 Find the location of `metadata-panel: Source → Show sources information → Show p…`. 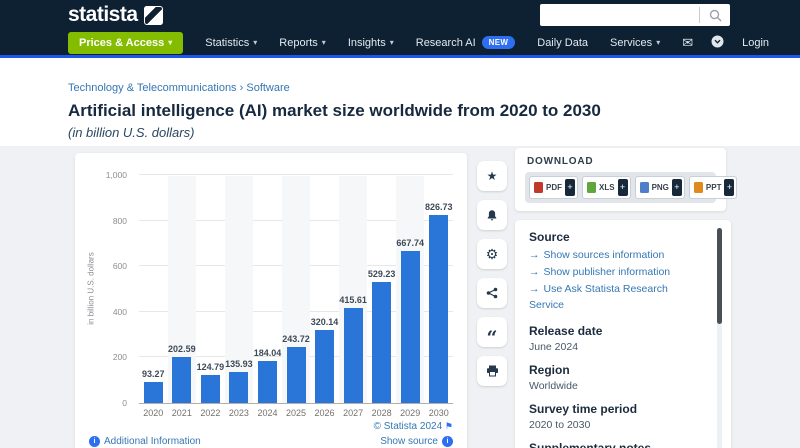

metadata-panel: Source → Show sources information → Show p… is located at coordinates (623, 334).